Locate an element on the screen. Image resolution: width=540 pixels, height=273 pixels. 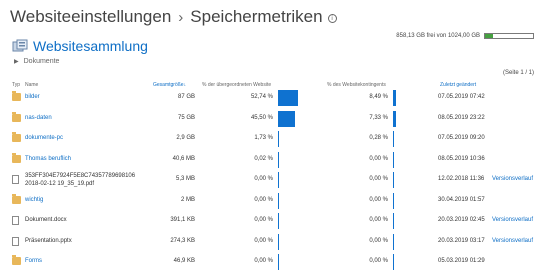
library-breadcrumb: ▶ Dokumente is located at coordinates (36, 61).